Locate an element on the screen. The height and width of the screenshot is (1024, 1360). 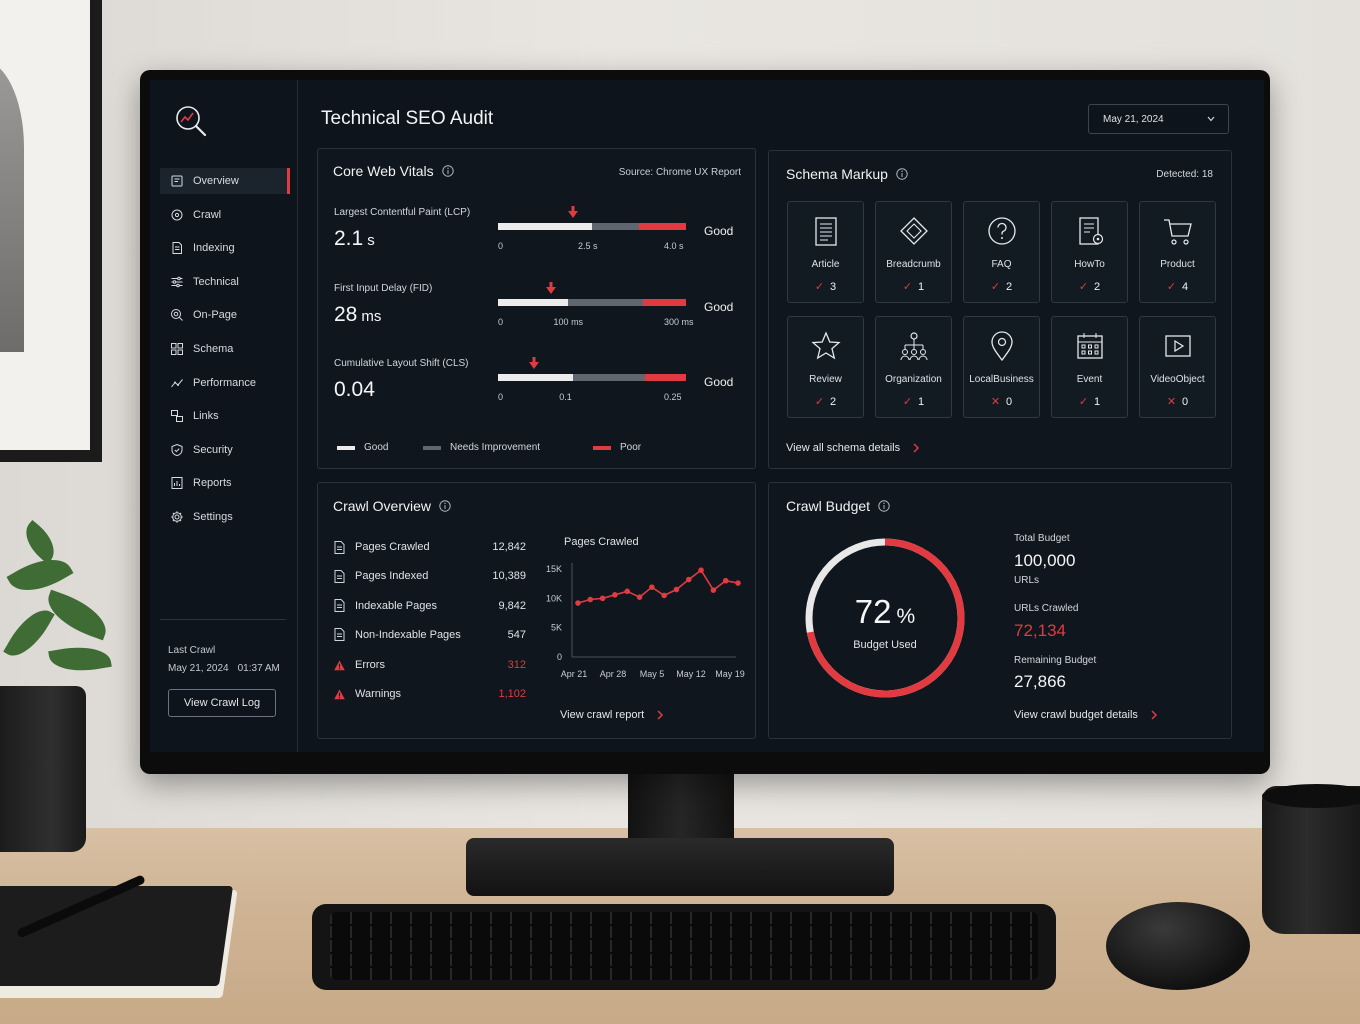
crawl-overview-title: Crawl Overview is located at coordinates (392, 506).